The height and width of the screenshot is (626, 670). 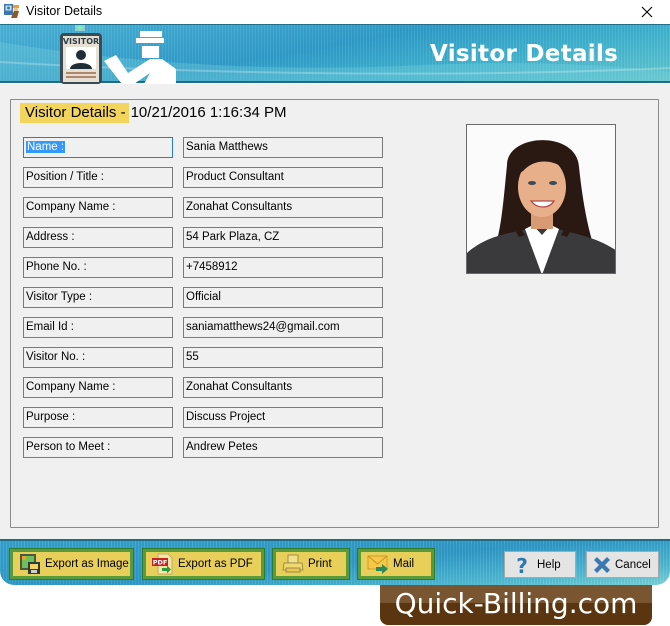 I want to click on brand-watermark: Quick-Billing.com, so click(x=516, y=605).